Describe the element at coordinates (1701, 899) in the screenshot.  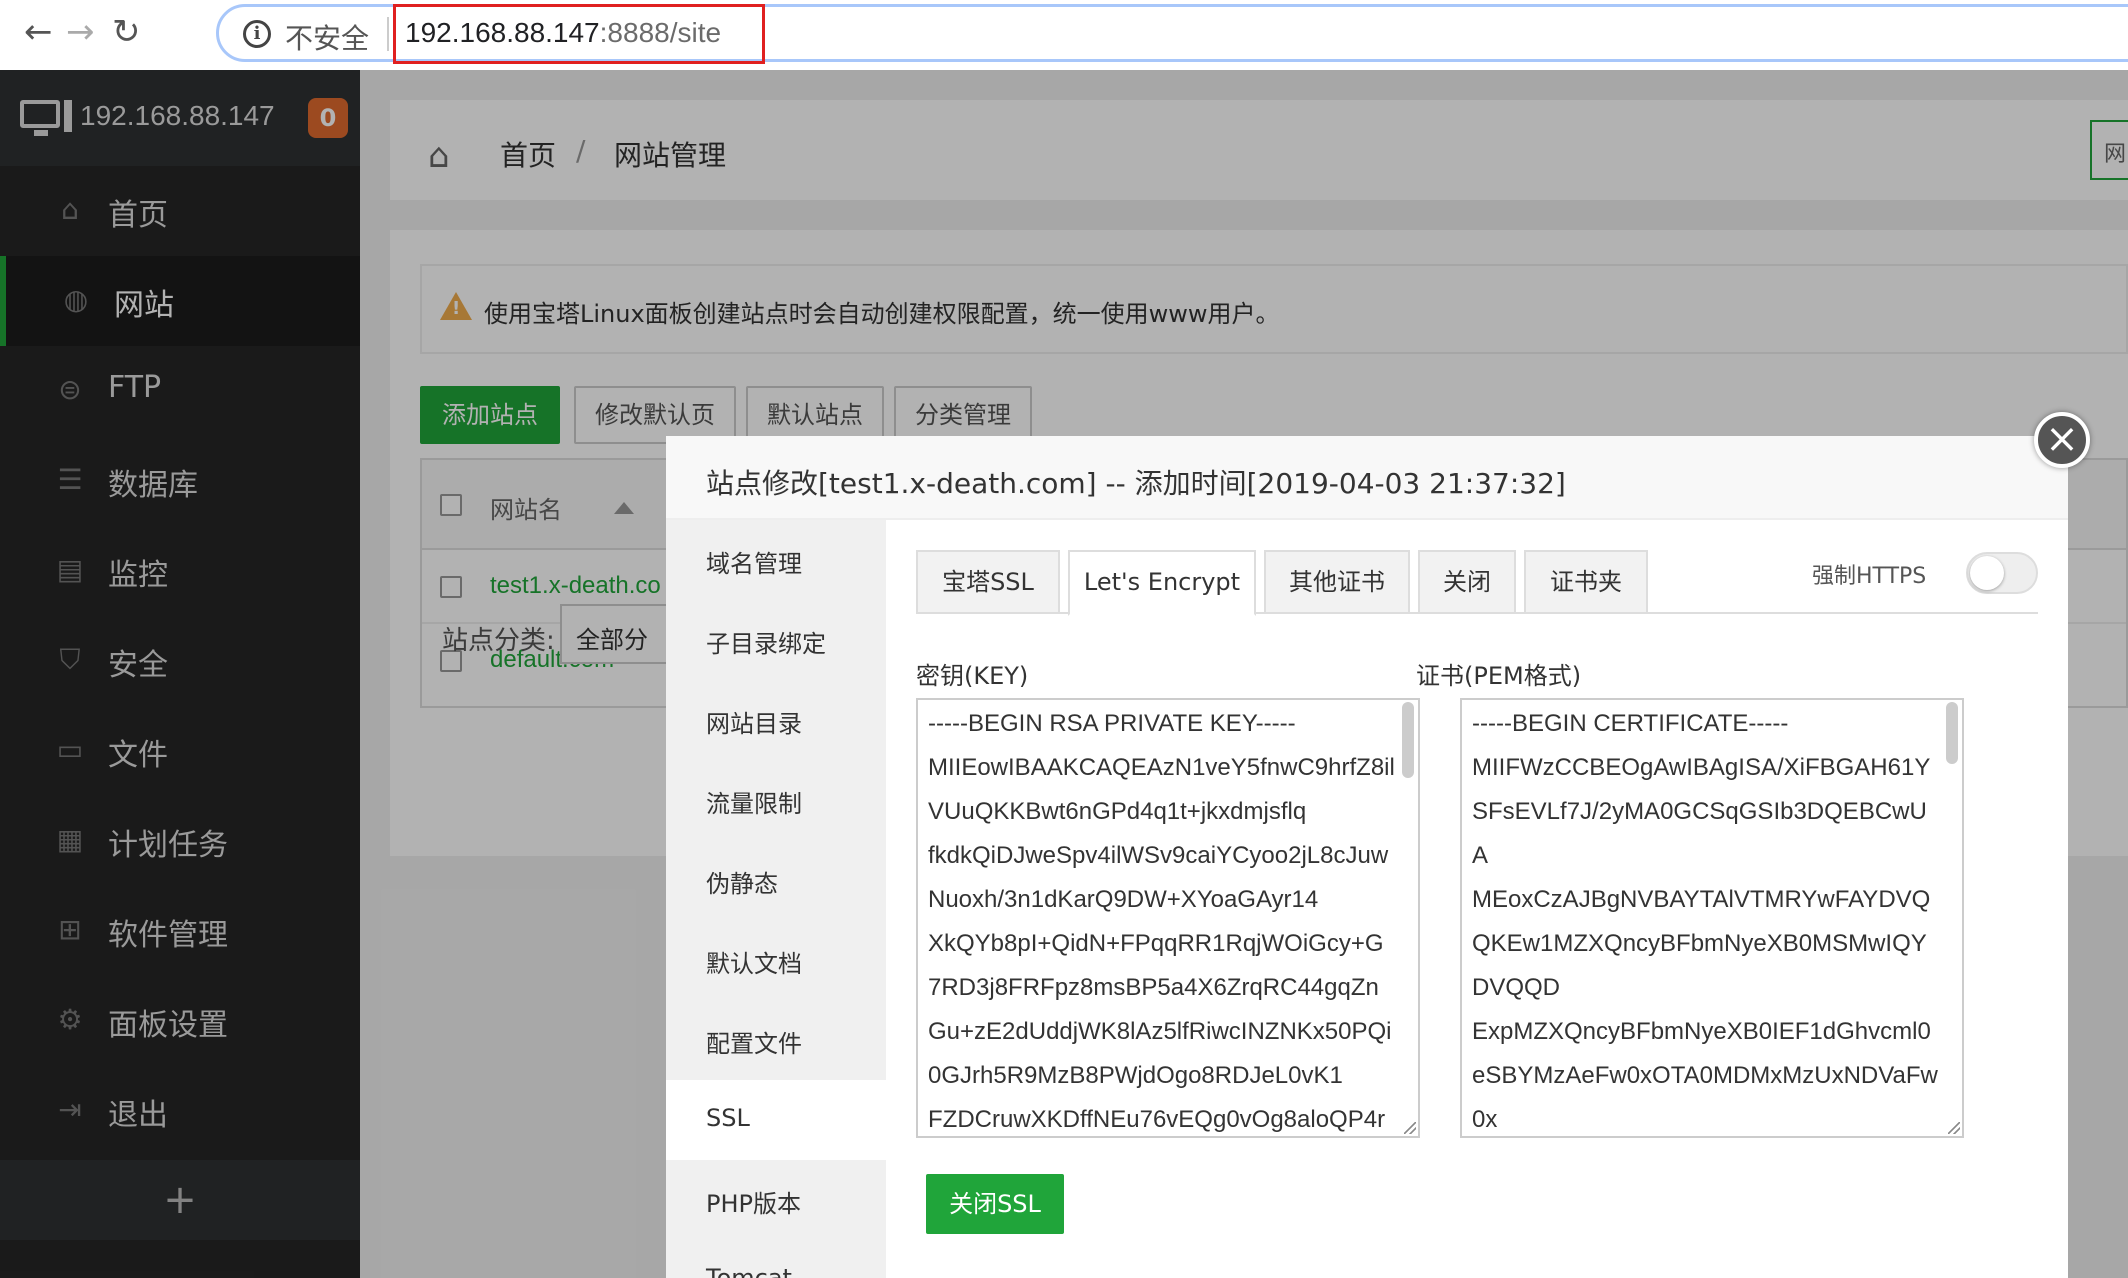
I see `cert-line: MEoxCzAJBgNVBAYTAlVTMRYwFAYDVQ` at that location.